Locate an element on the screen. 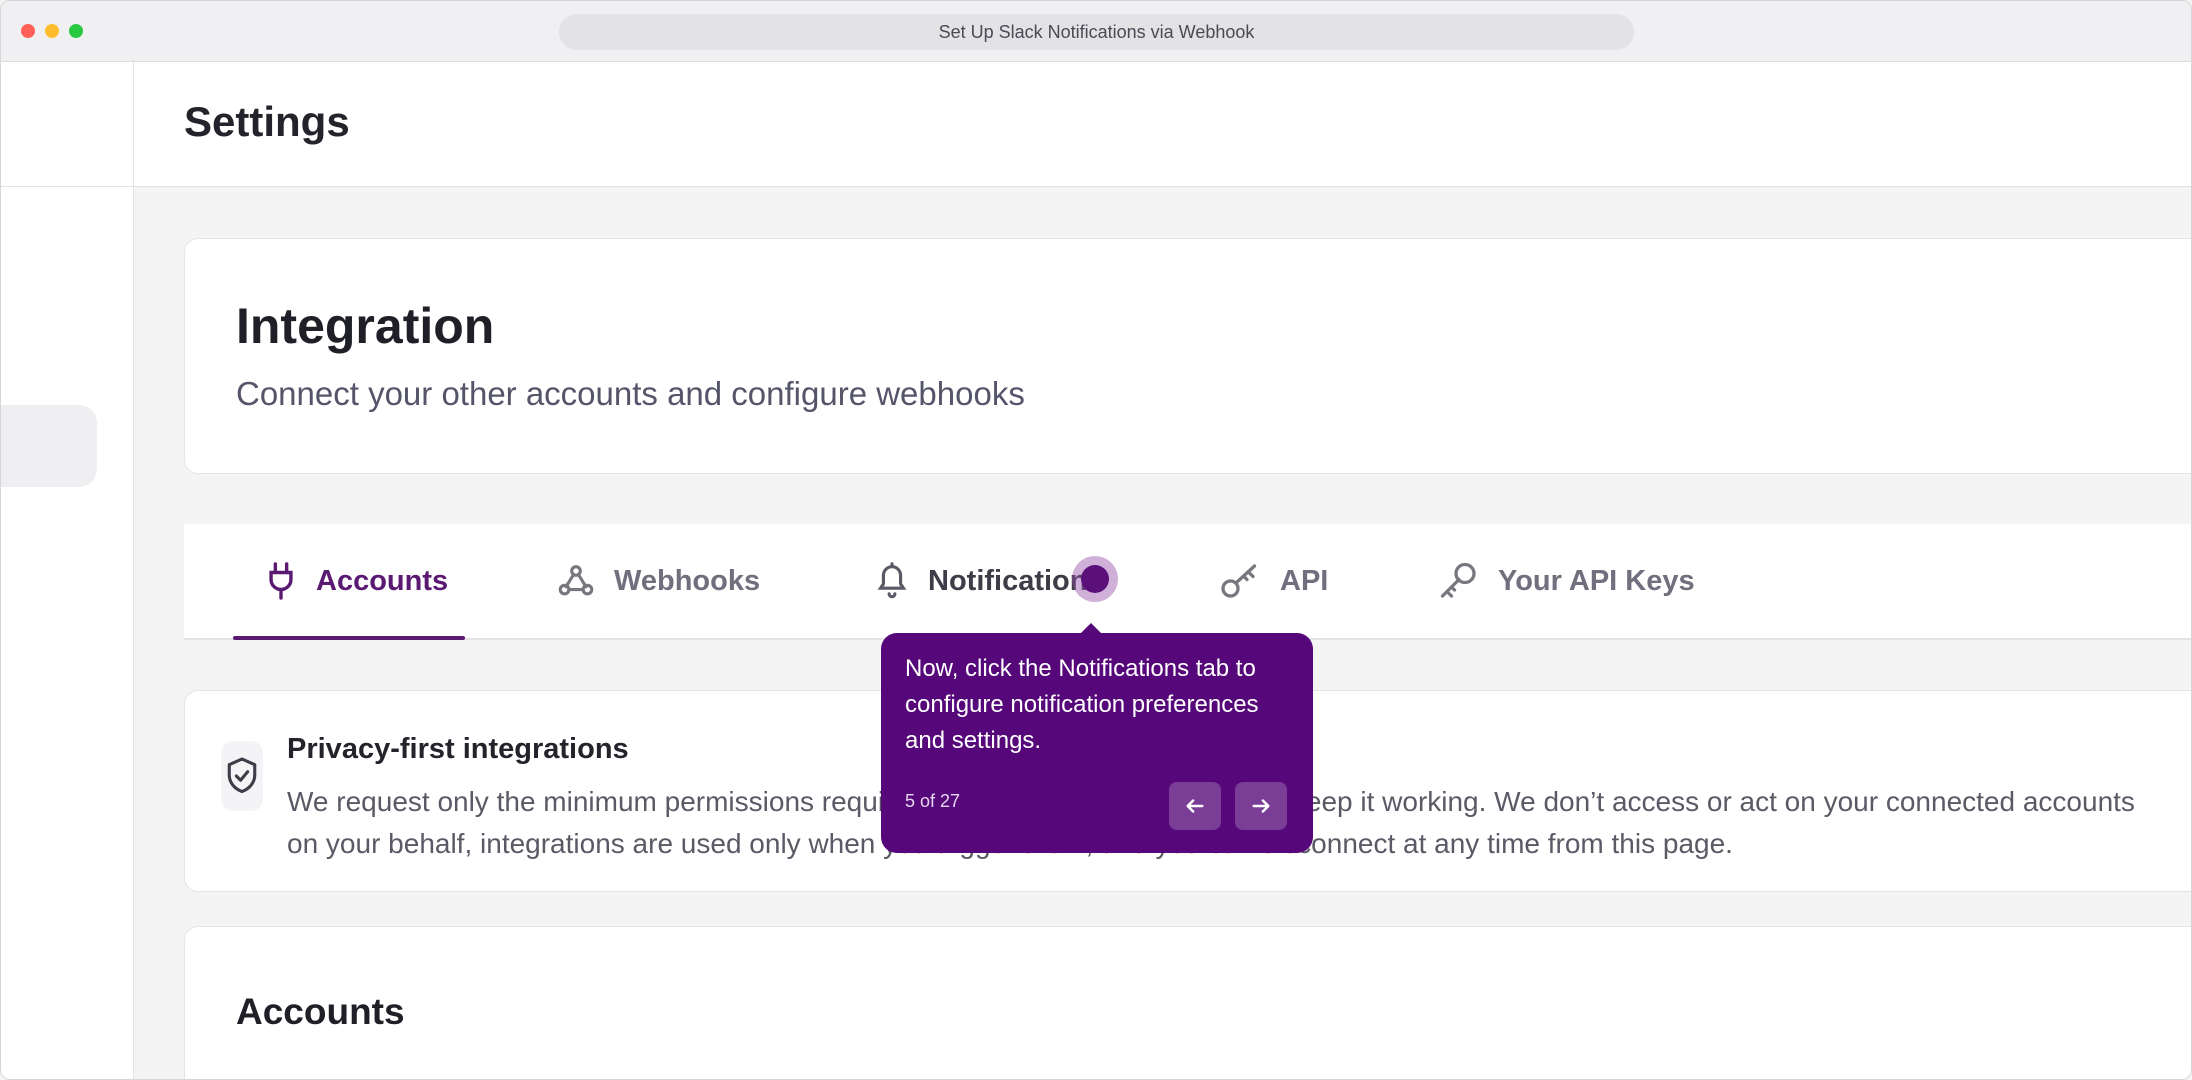 Image resolution: width=2192 pixels, height=1080 pixels. page-header: Settings is located at coordinates (1162, 124).